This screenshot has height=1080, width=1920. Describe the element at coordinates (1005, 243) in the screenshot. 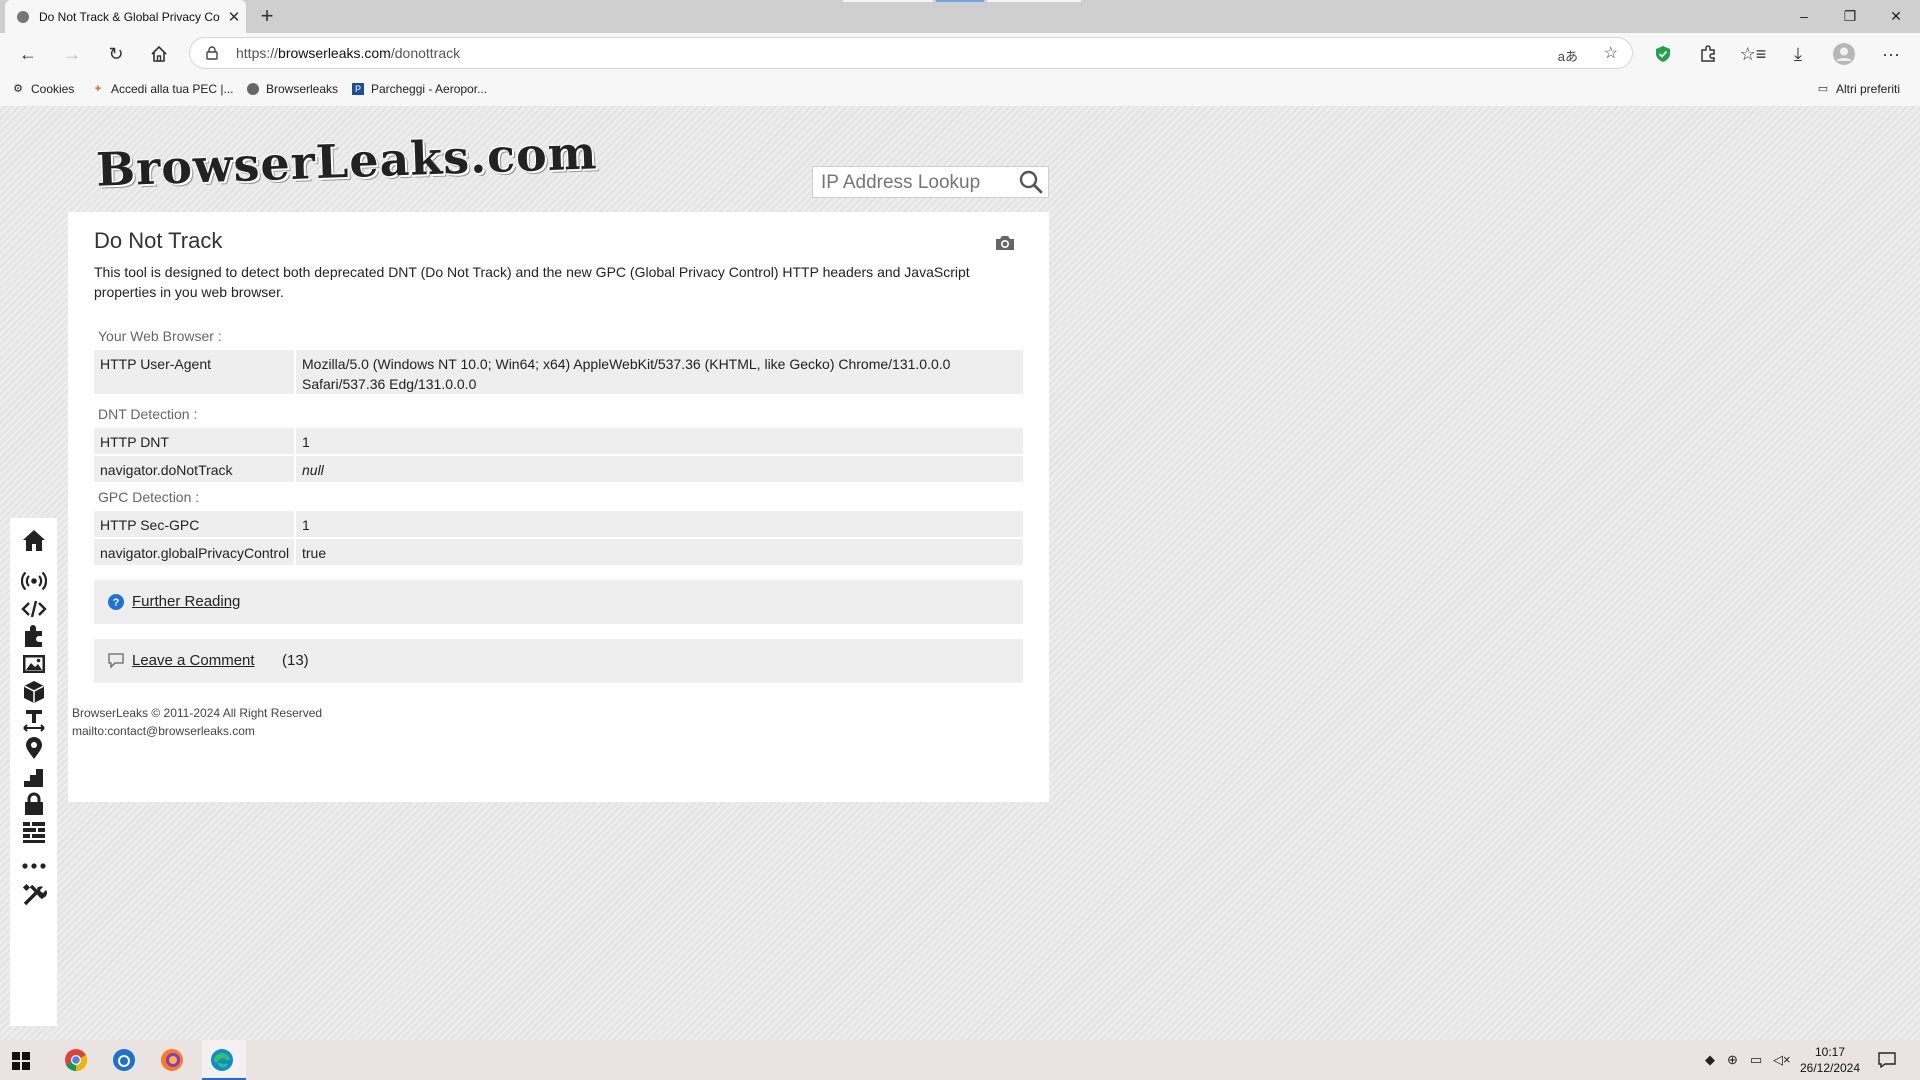

I see `camera-icon` at that location.